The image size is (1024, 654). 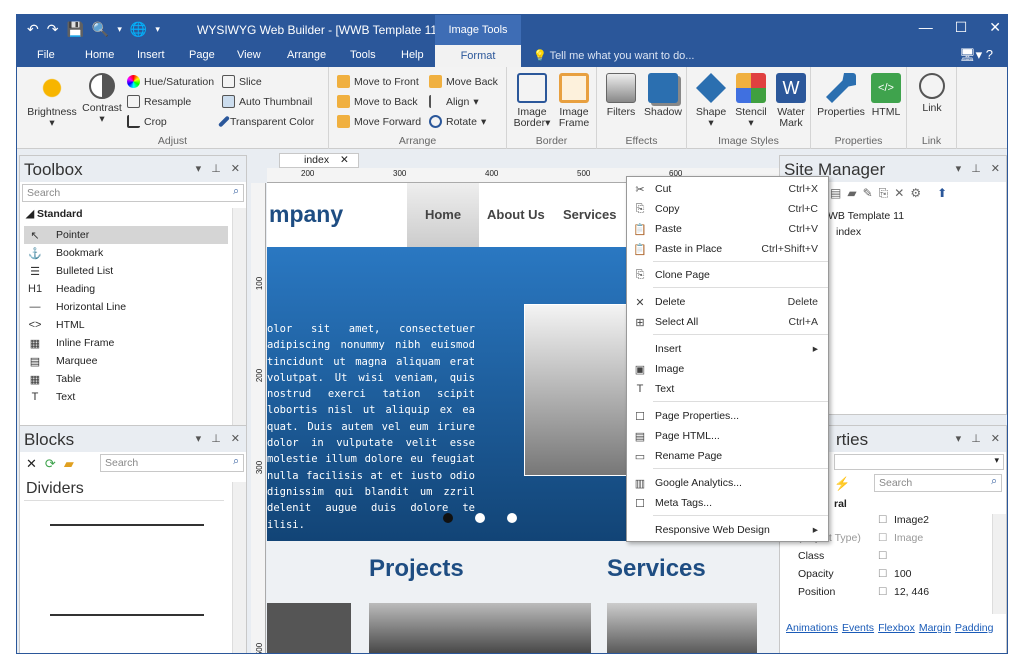 What do you see at coordinates (886, 95) in the screenshot?
I see `html-button: </> HTML` at bounding box center [886, 95].